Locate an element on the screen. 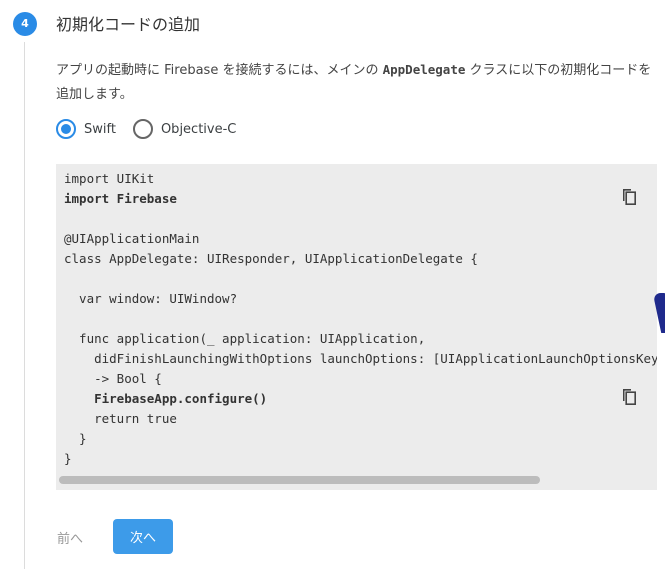  radio-checked-icon is located at coordinates (66, 129).